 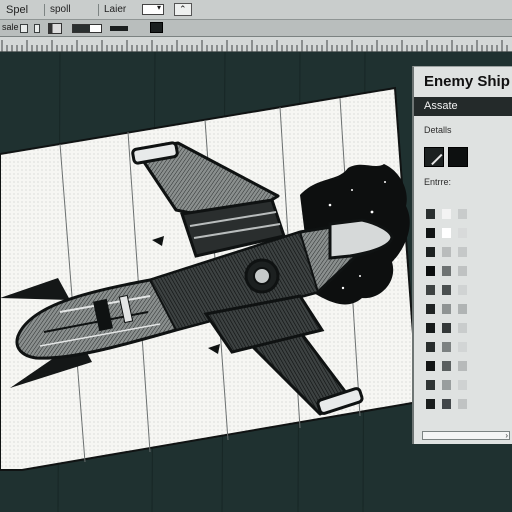 I want to click on horizontal-ruler, so click(x=256, y=44).